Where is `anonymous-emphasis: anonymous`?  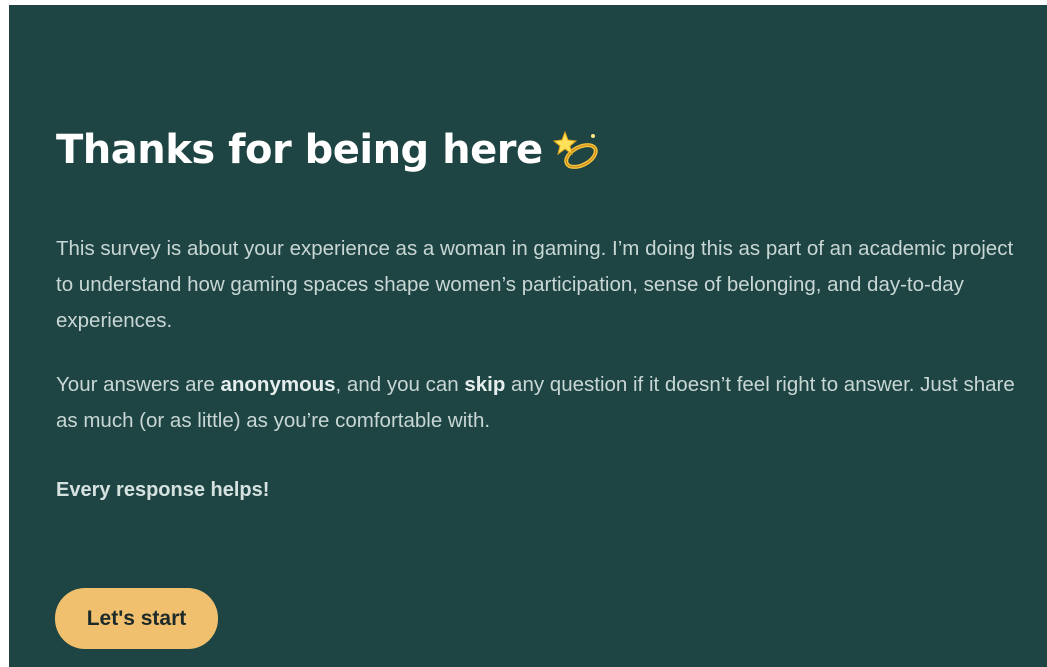 anonymous-emphasis: anonymous is located at coordinates (278, 384).